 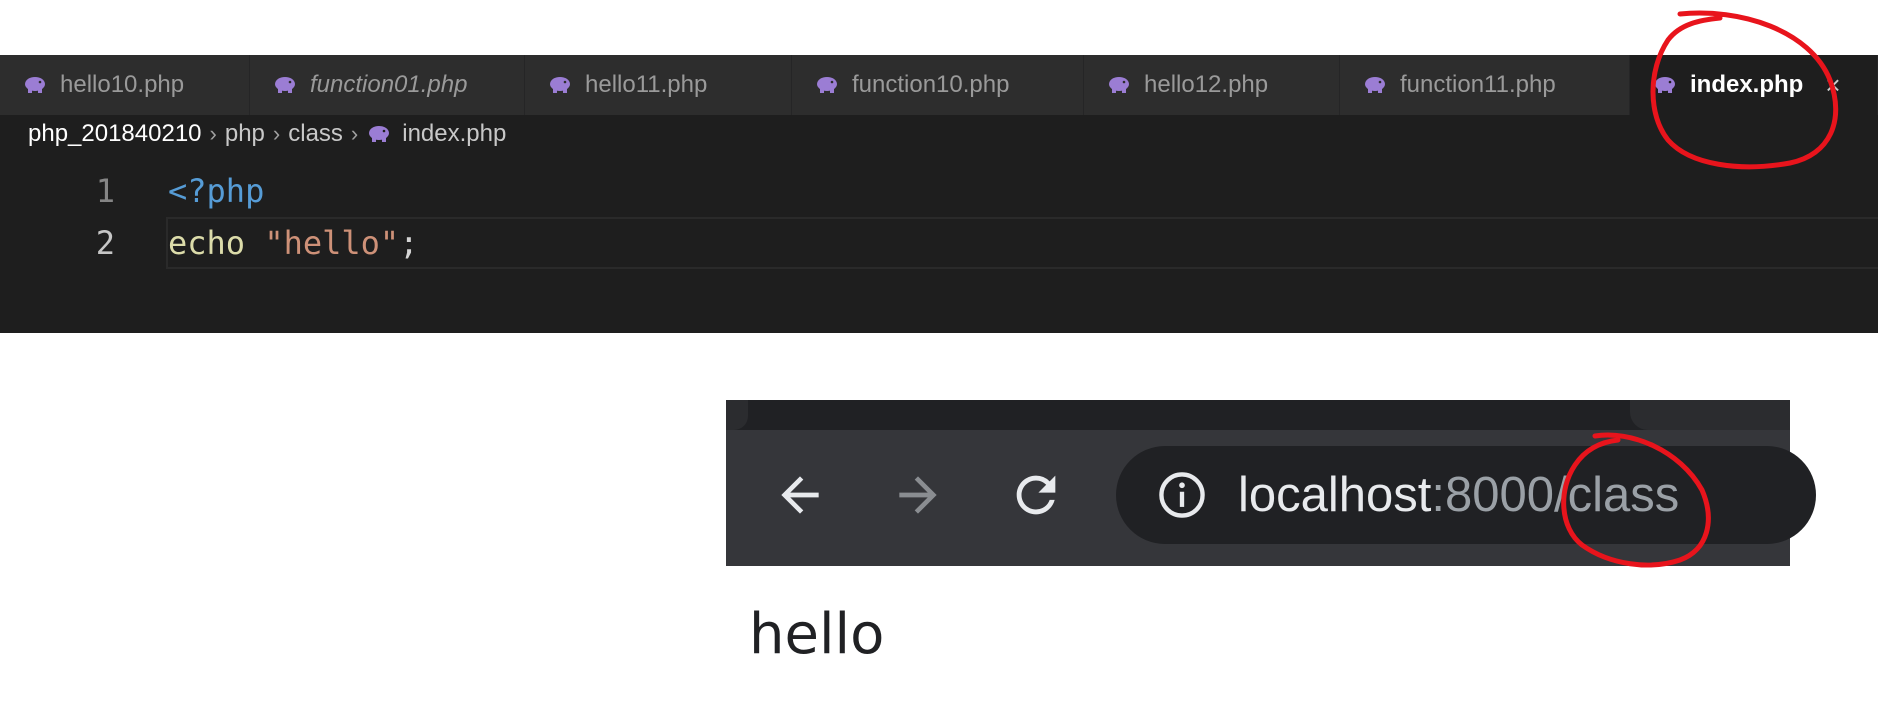 I want to click on tab-label: hello10.php, so click(x=122, y=84).